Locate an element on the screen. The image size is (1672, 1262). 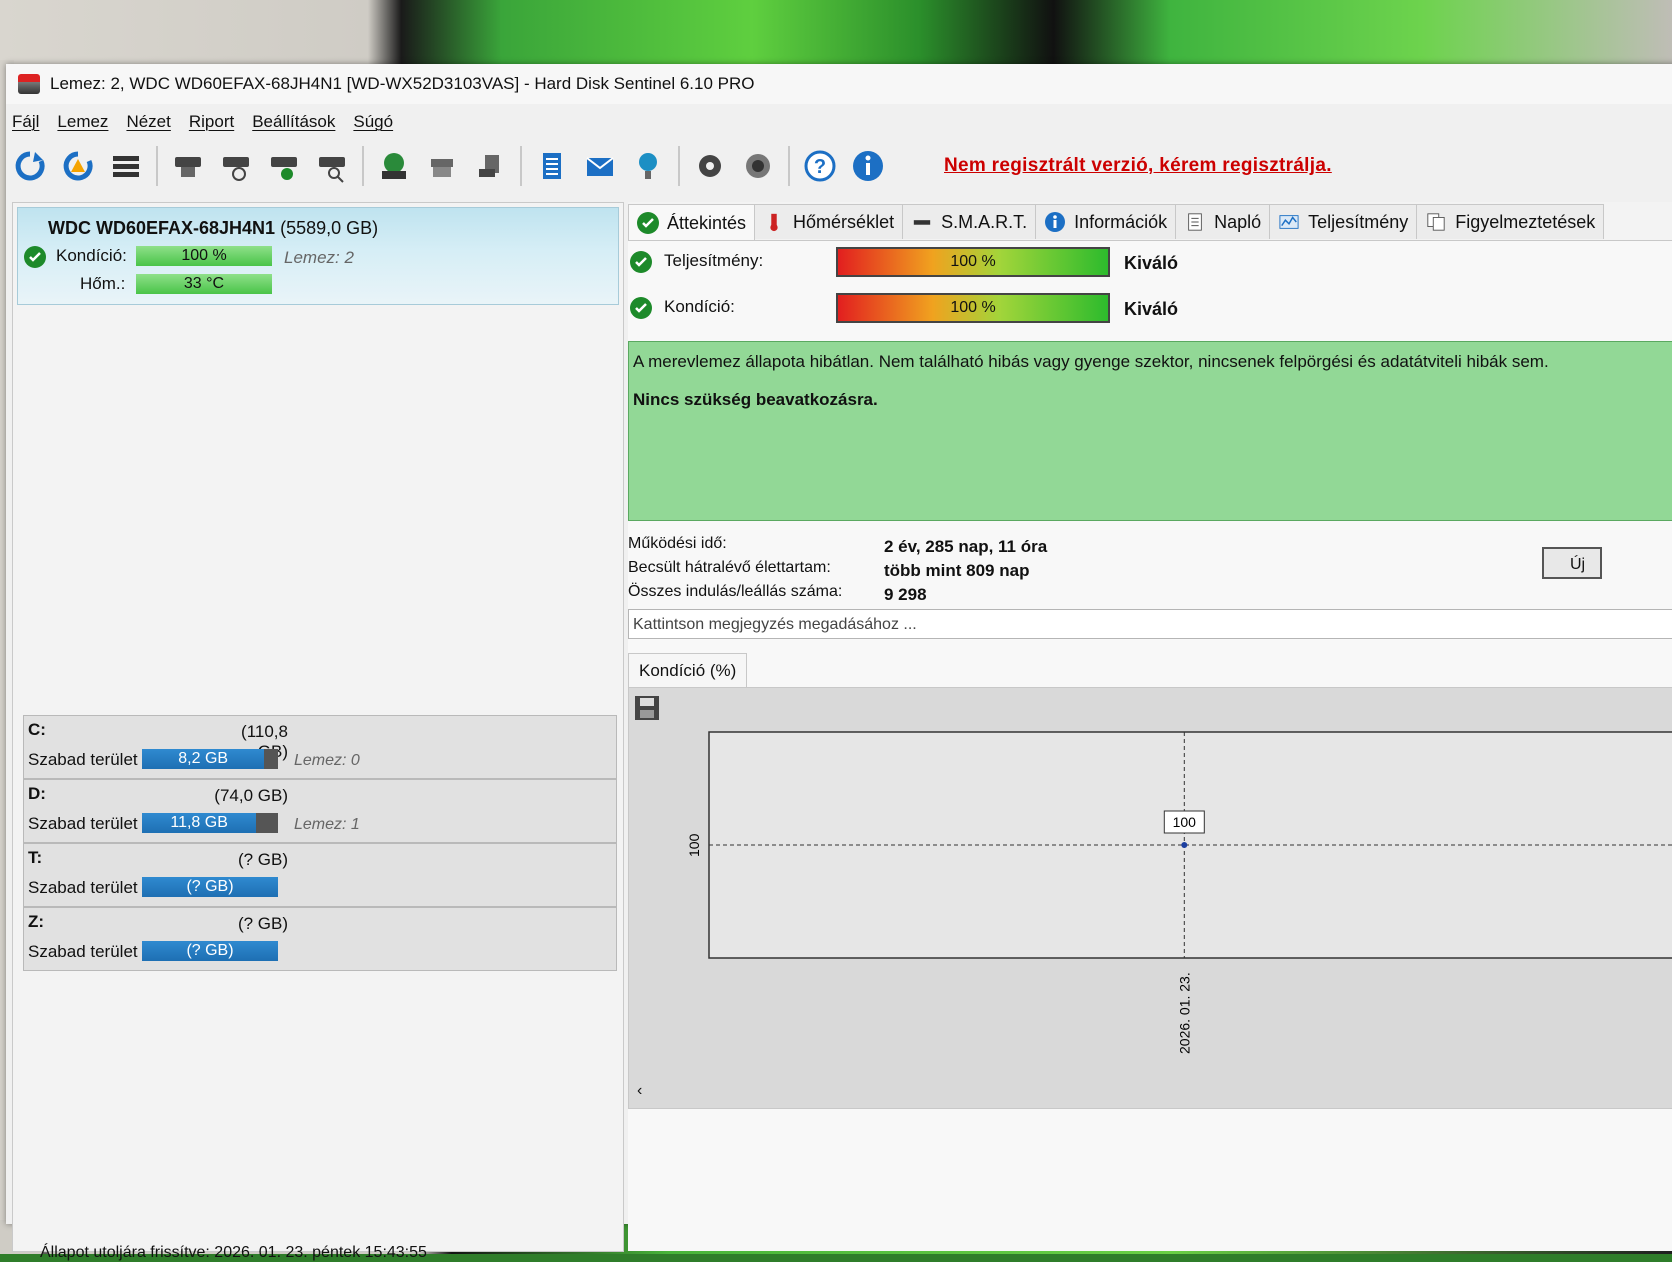
performance-bar: 100 % is located at coordinates (973, 262).